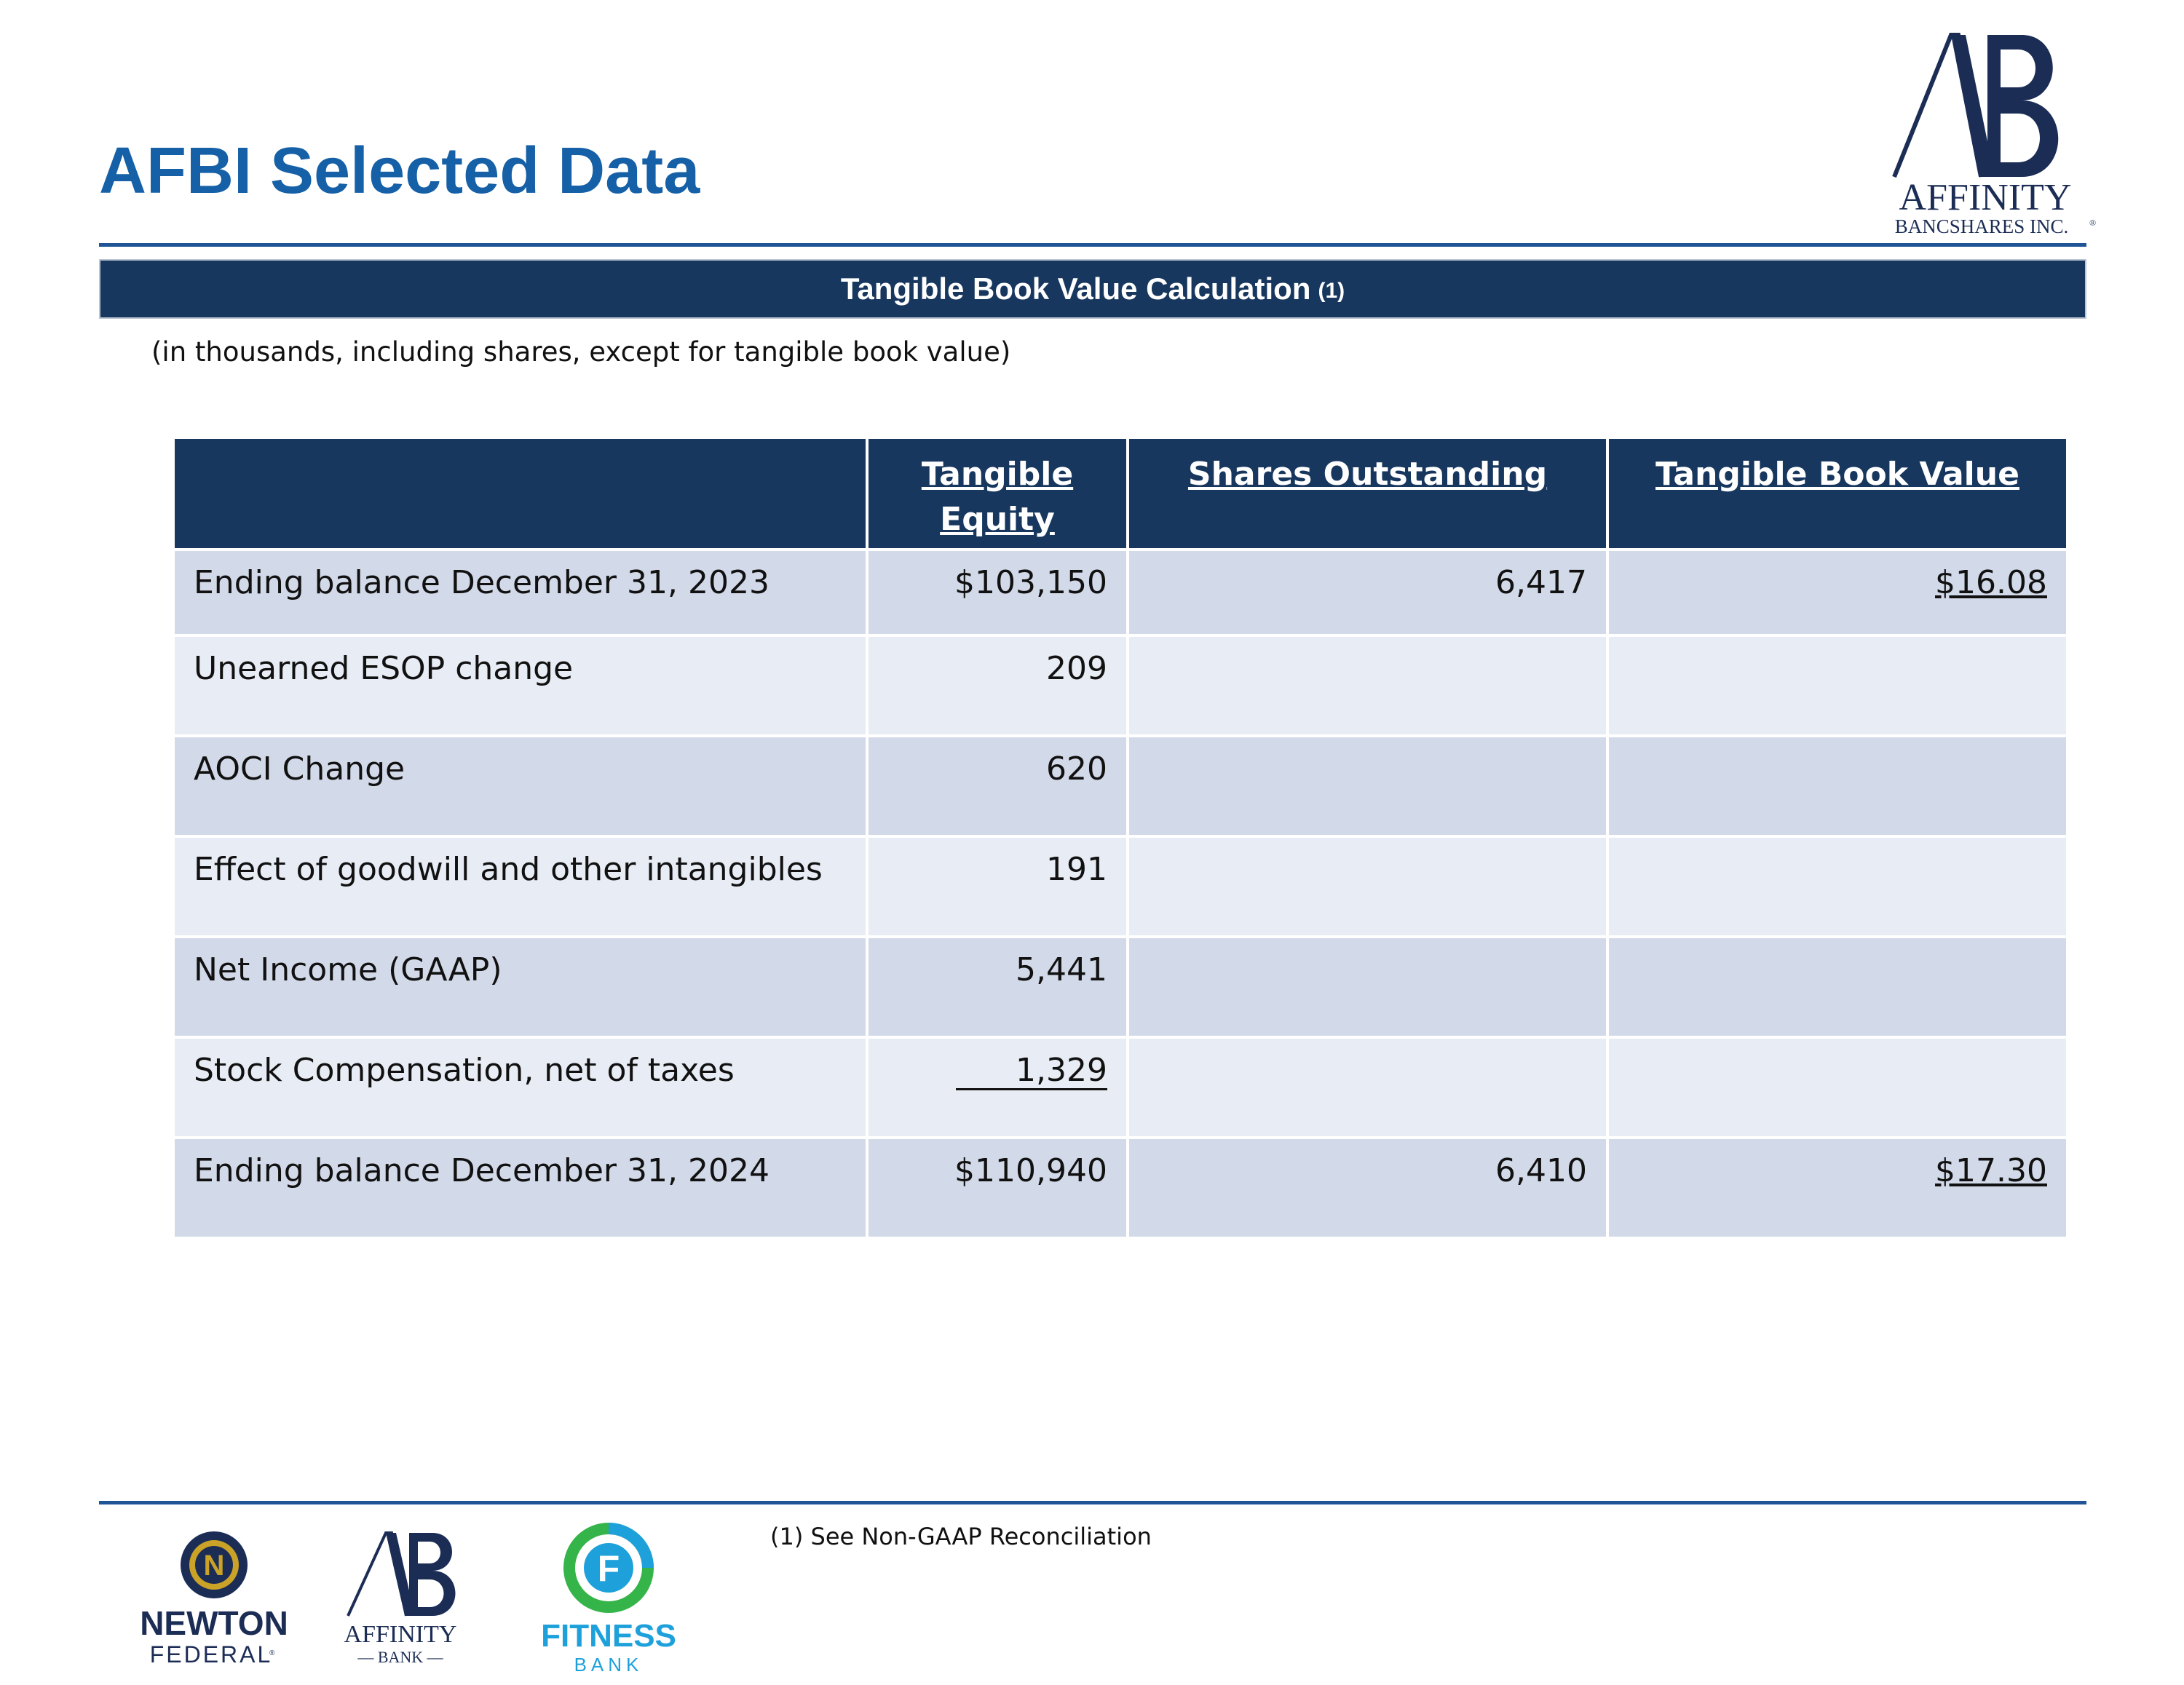 The image size is (2184, 1685). What do you see at coordinates (214, 1623) in the screenshot?
I see `newton-name: NEWTON` at bounding box center [214, 1623].